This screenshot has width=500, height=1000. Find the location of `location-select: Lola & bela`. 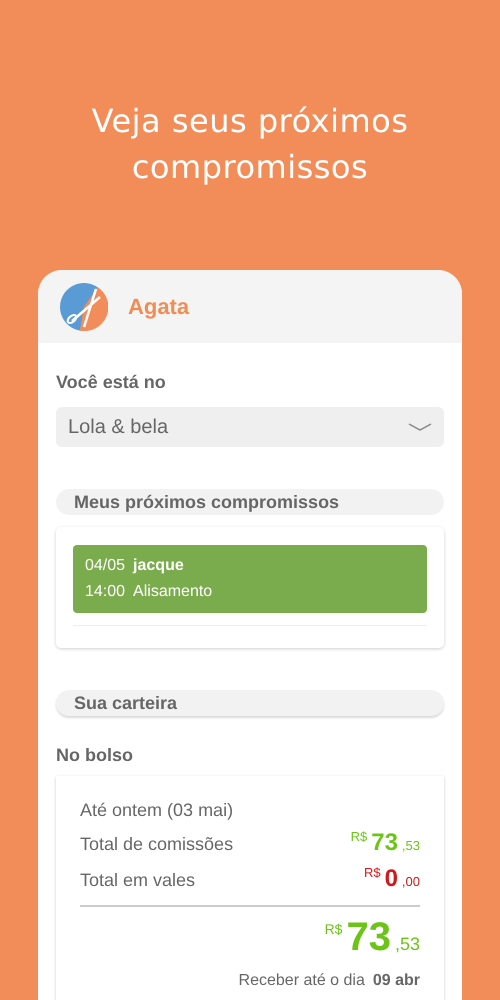

location-select: Lola & bela is located at coordinates (250, 427).